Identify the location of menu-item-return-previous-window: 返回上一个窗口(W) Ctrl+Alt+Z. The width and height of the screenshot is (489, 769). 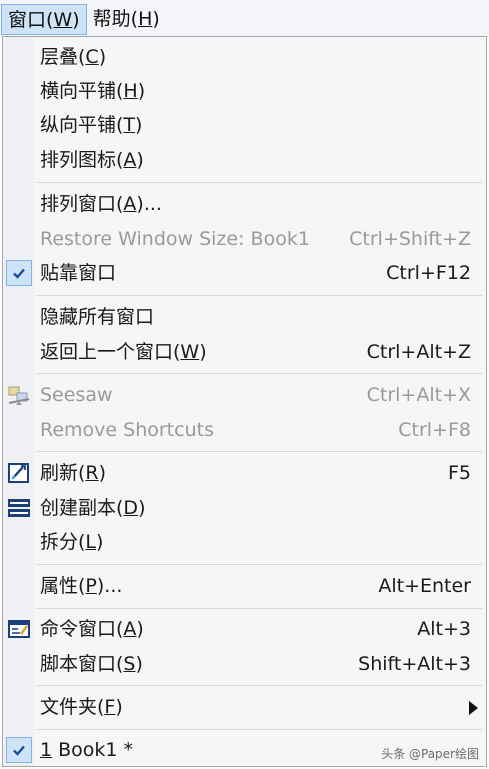
(244, 352).